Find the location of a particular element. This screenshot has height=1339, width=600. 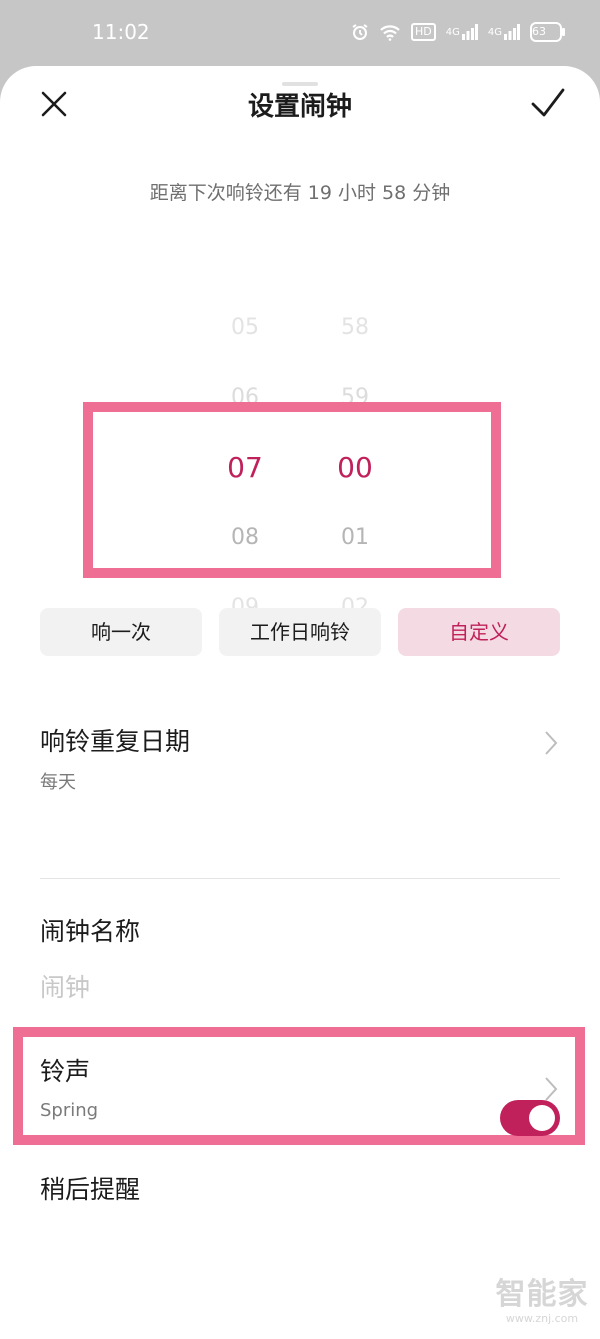

battery-icon: 63 is located at coordinates (547, 32).